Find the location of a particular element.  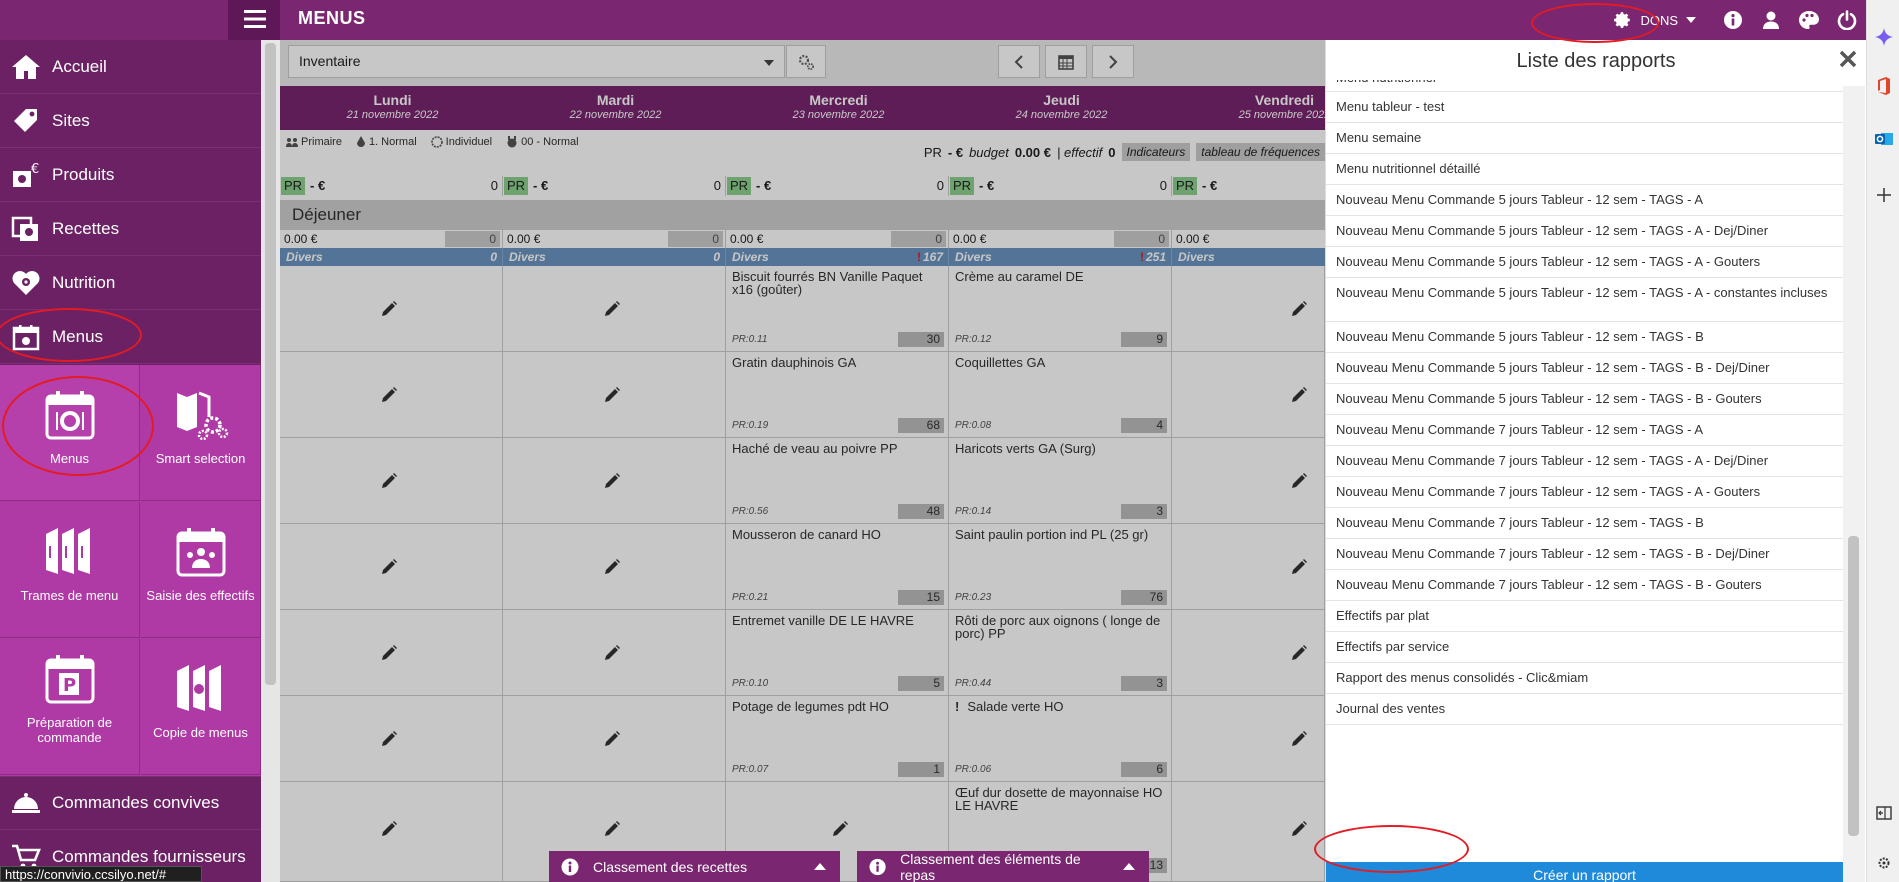

classement-recettes-tab: Classement des recettes is located at coordinates (694, 866).